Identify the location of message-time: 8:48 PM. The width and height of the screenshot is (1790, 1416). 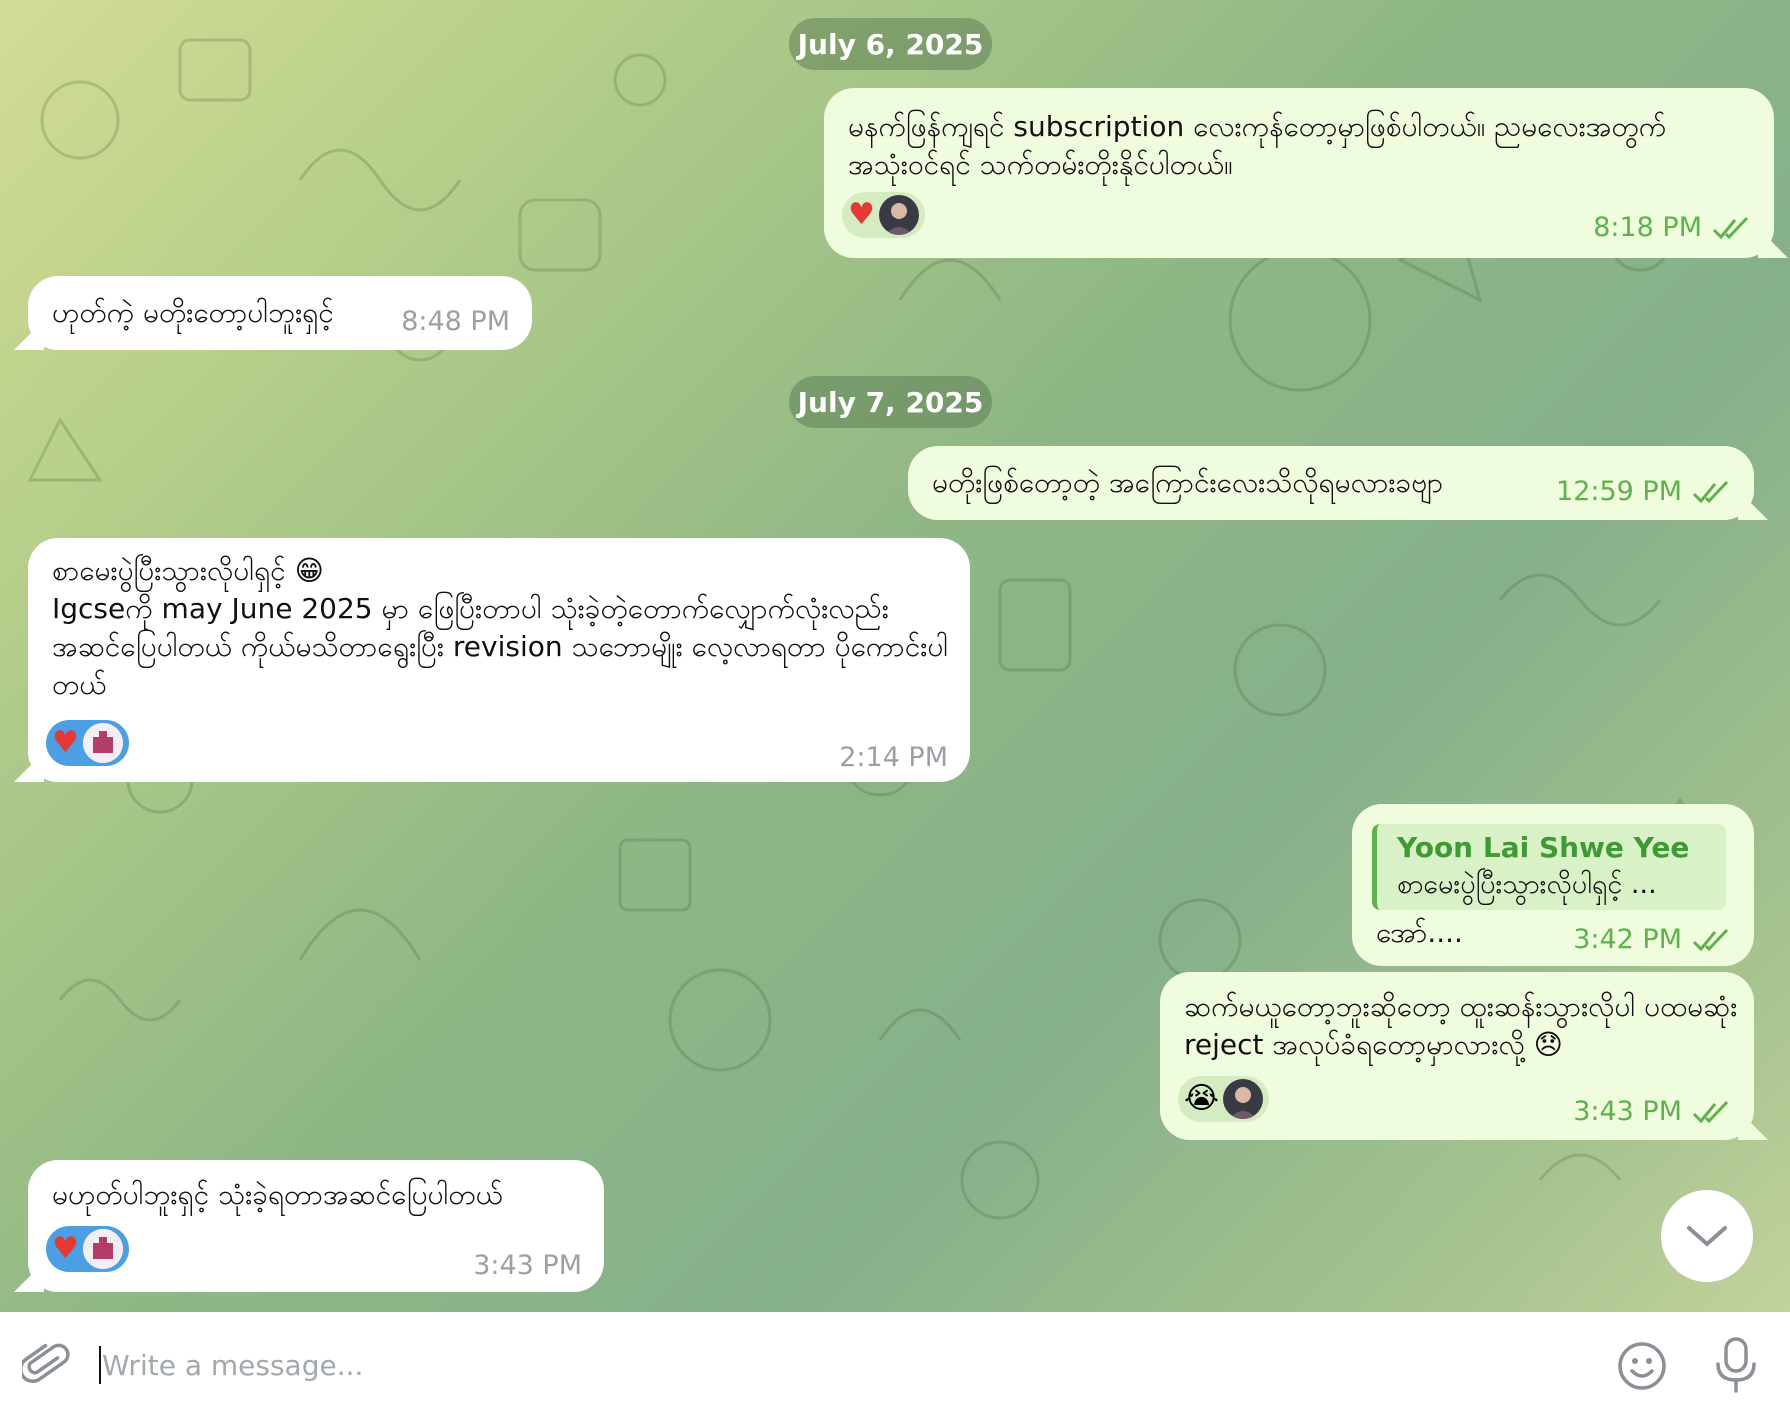
(455, 321).